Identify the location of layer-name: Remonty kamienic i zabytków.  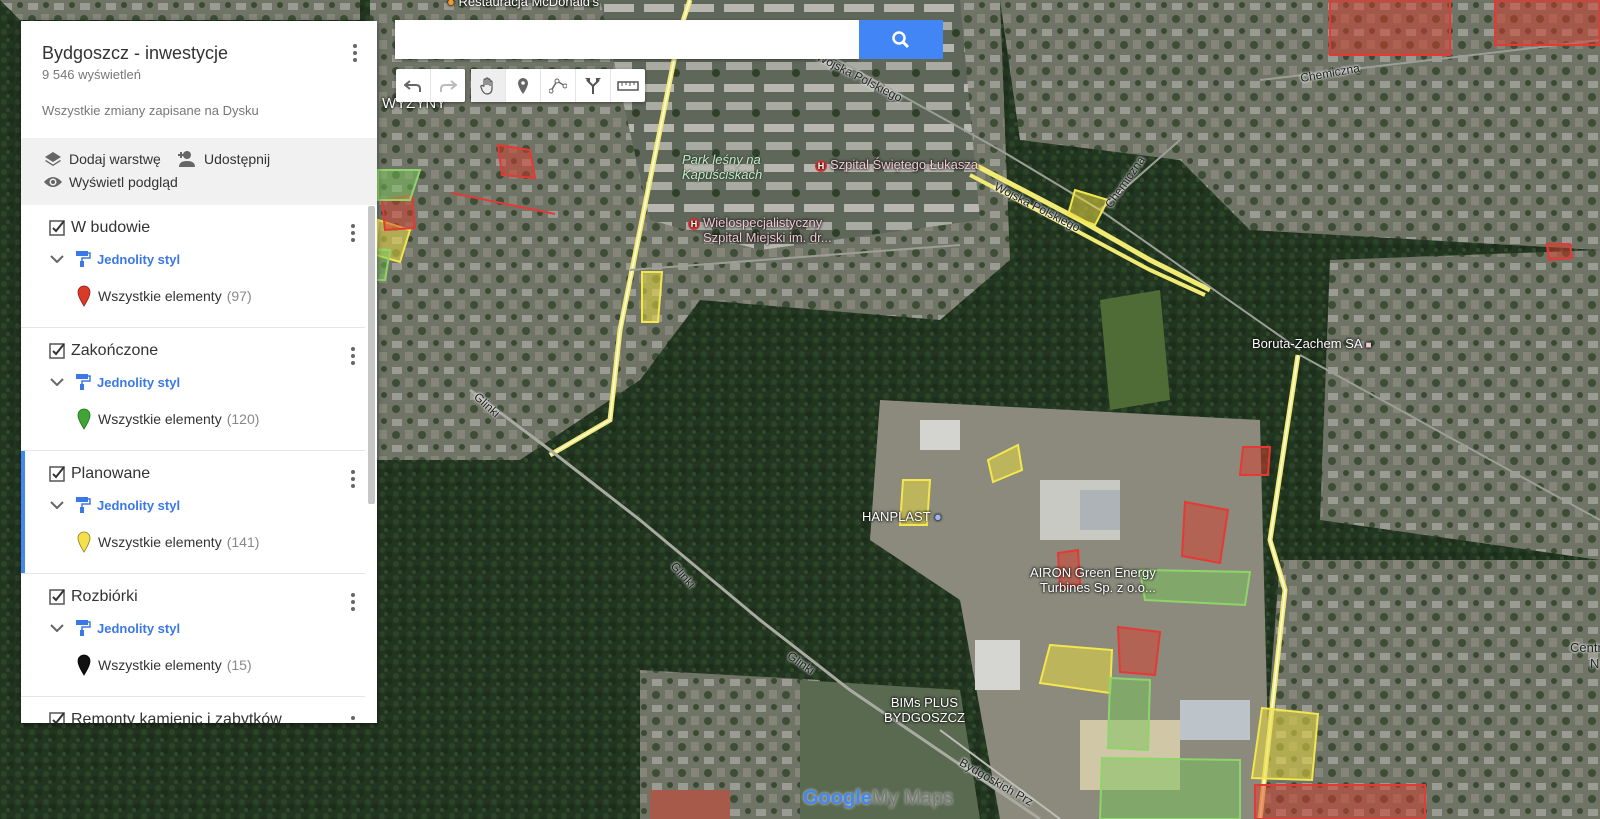
(176, 717).